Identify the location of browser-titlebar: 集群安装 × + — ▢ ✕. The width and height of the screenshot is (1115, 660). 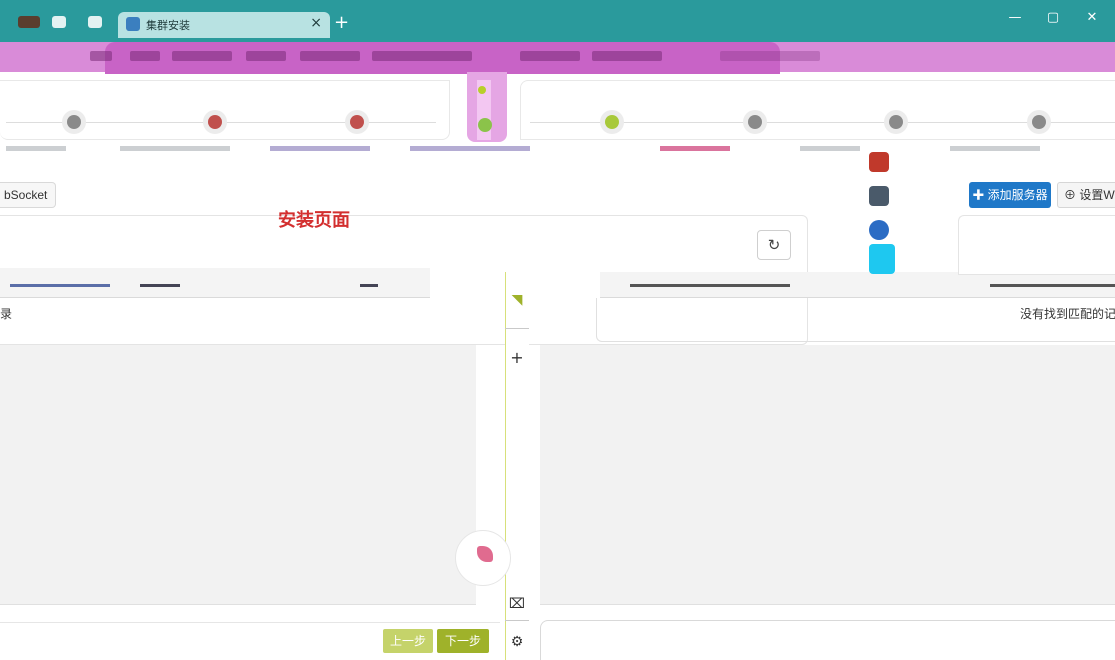
(557, 21).